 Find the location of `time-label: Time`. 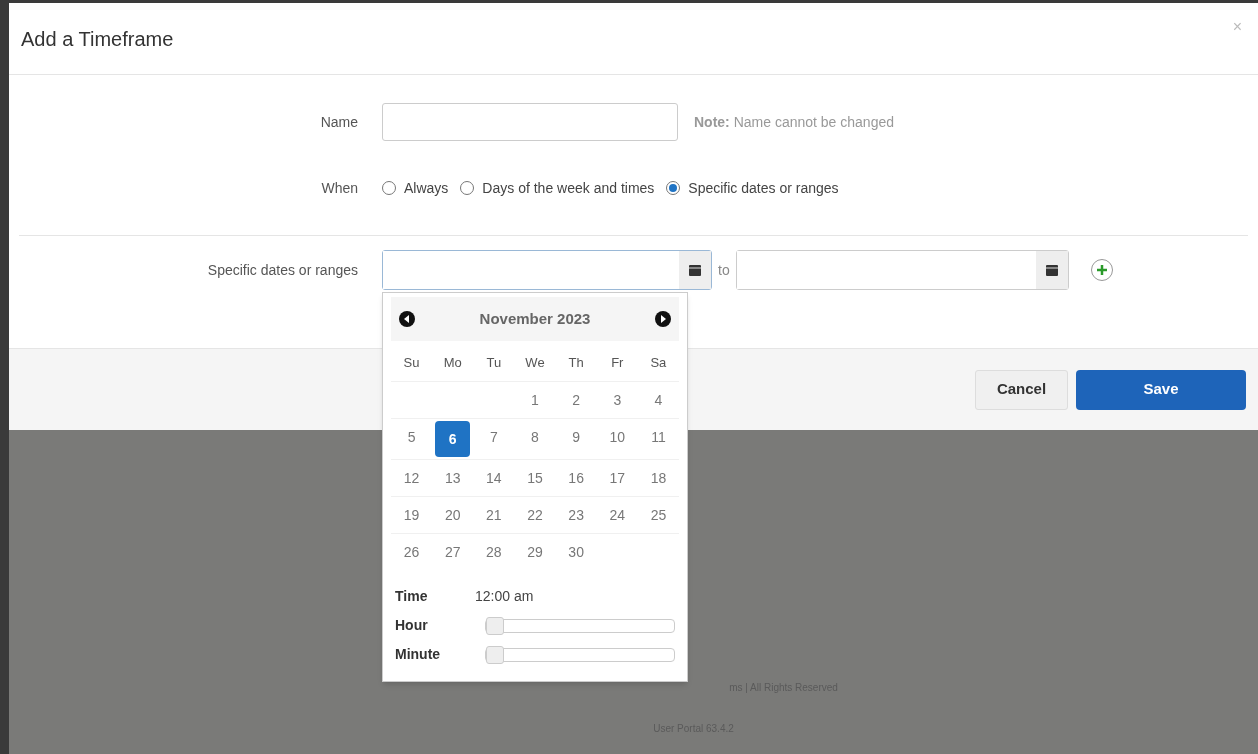

time-label: Time is located at coordinates (412, 596).